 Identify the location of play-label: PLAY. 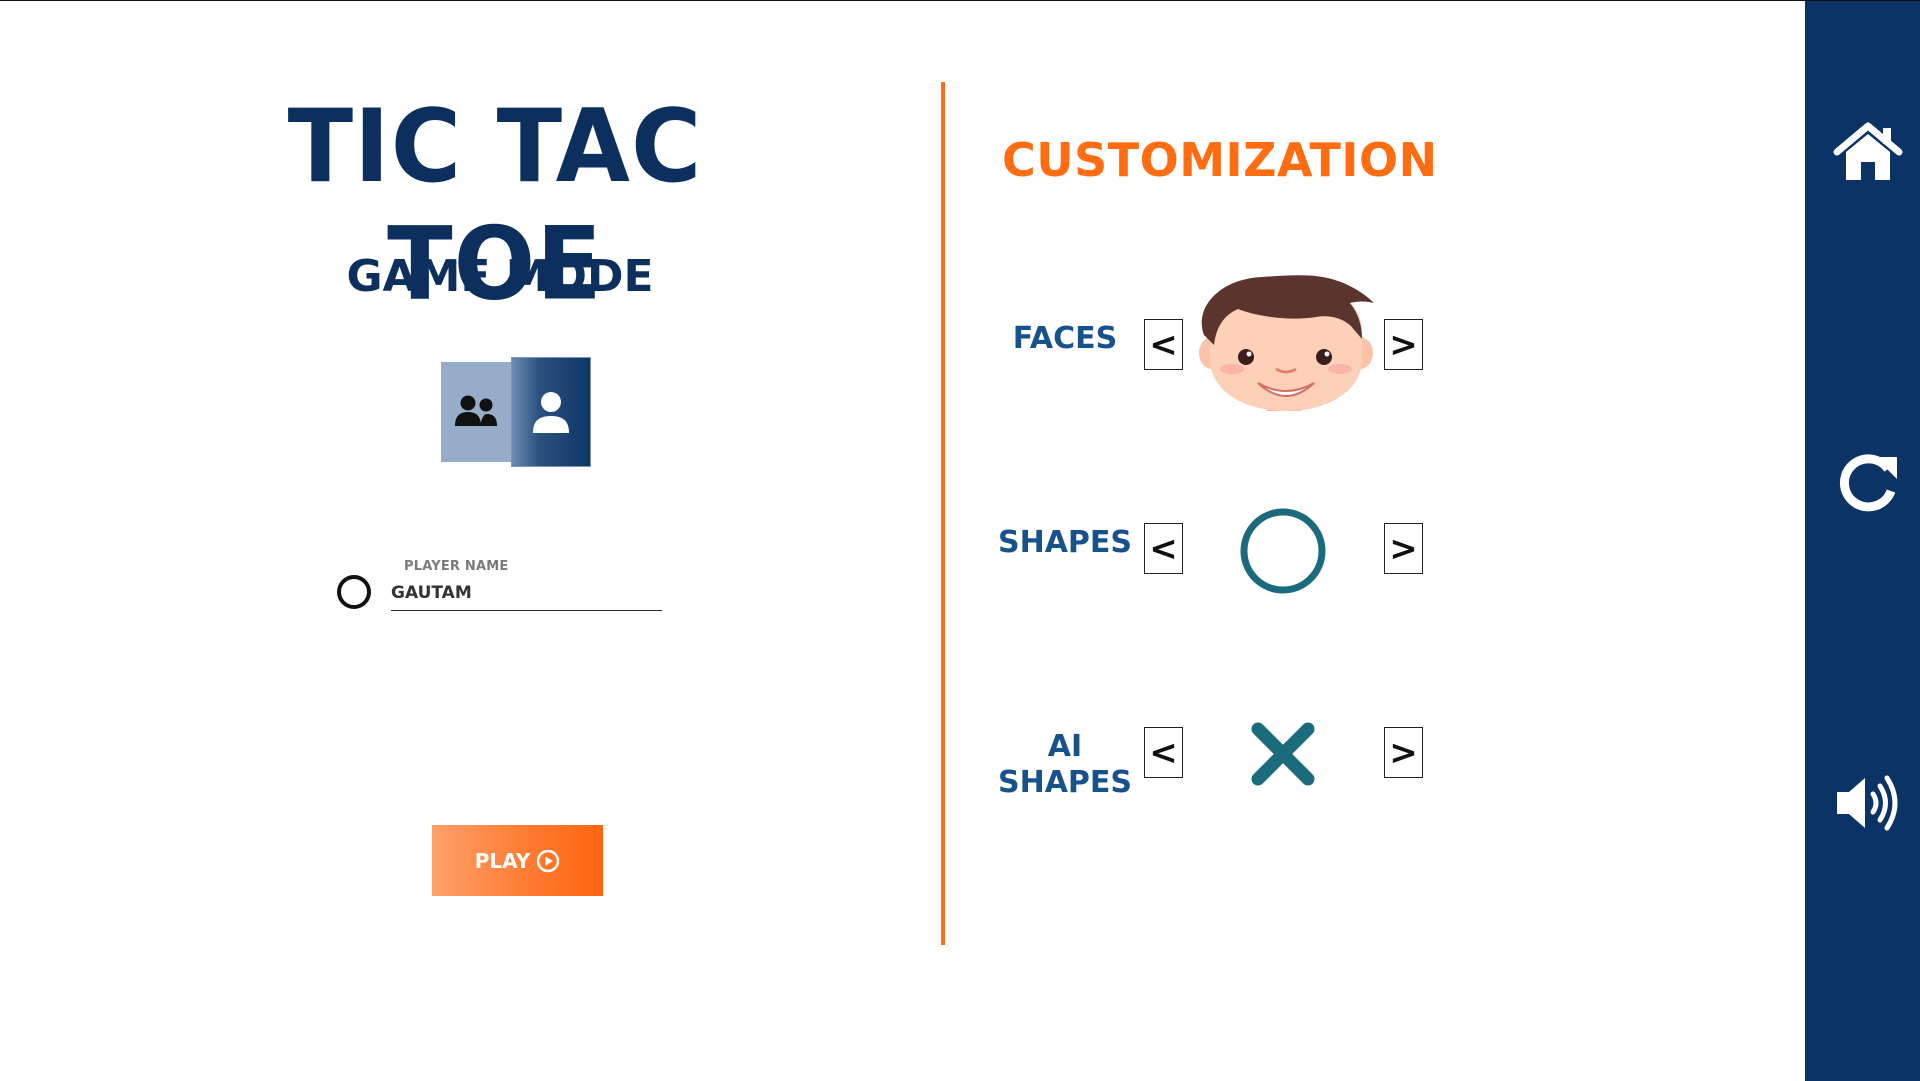
(502, 860).